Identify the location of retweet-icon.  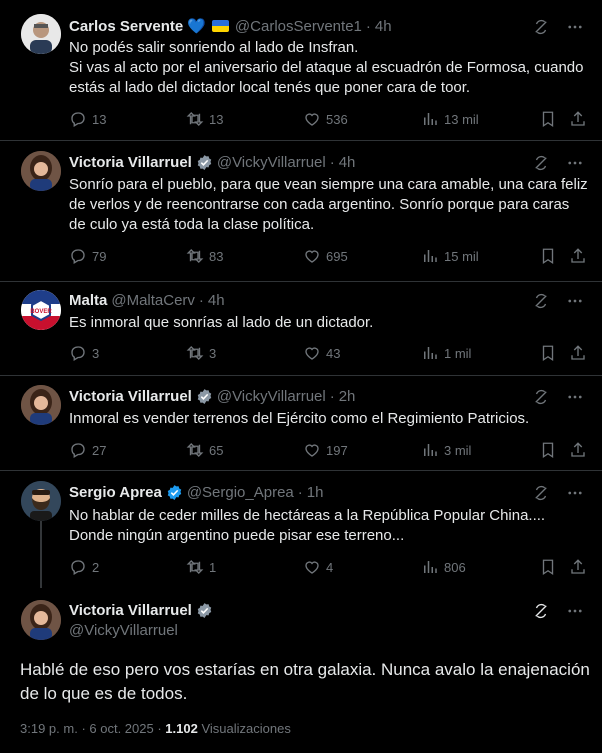
(195, 256).